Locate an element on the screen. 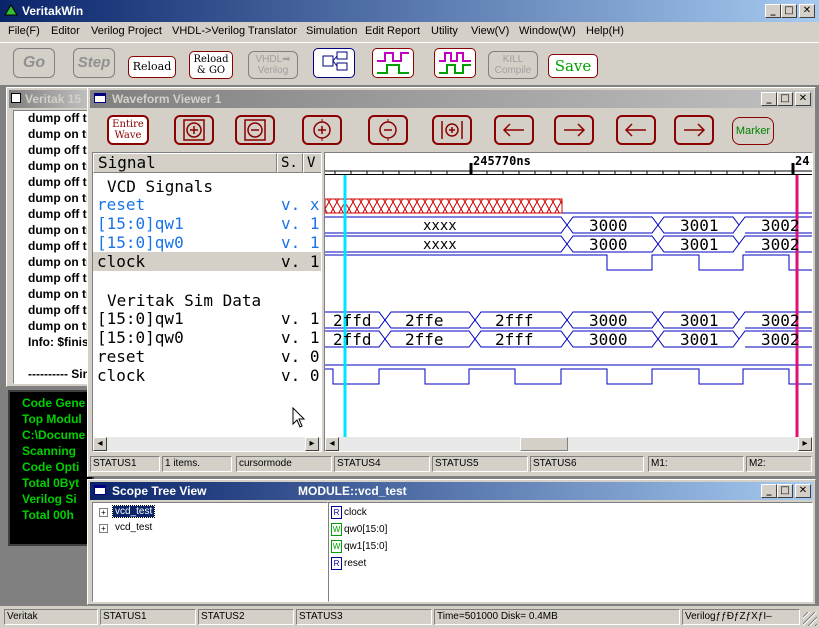 This screenshot has height=628, width=819. scroll-thumb is located at coordinates (544, 444).